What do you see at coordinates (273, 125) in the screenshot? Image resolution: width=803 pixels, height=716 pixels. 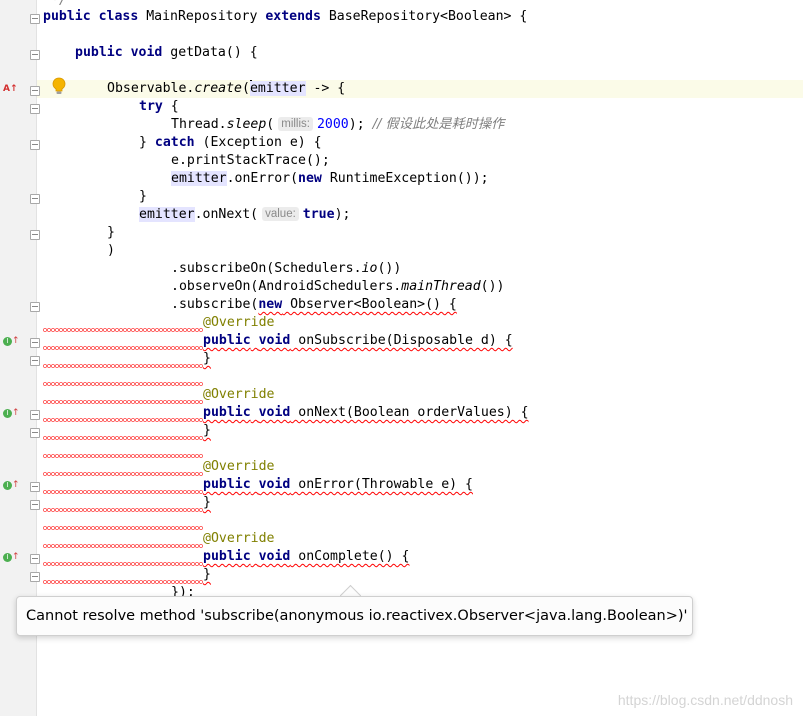 I see `code-line-thread-sleep: Thread.sleep(millis: 2000); // 假设此处是耗时操作` at bounding box center [273, 125].